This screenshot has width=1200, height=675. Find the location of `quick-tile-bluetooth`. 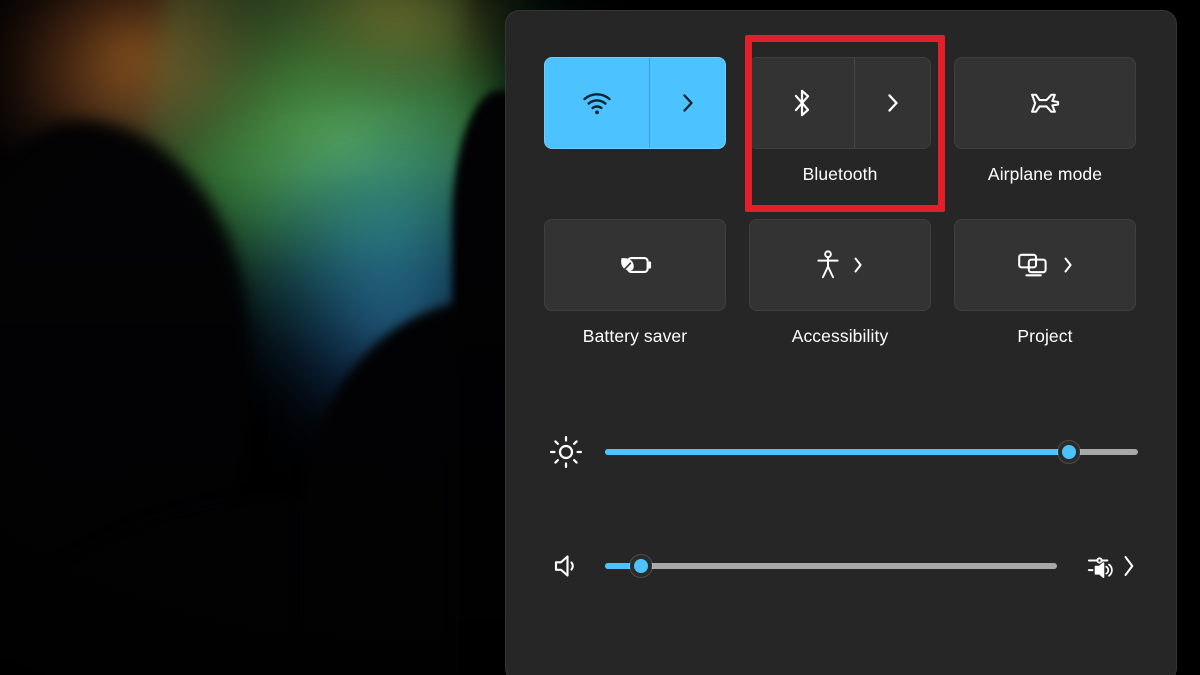

quick-tile-bluetooth is located at coordinates (840, 103).